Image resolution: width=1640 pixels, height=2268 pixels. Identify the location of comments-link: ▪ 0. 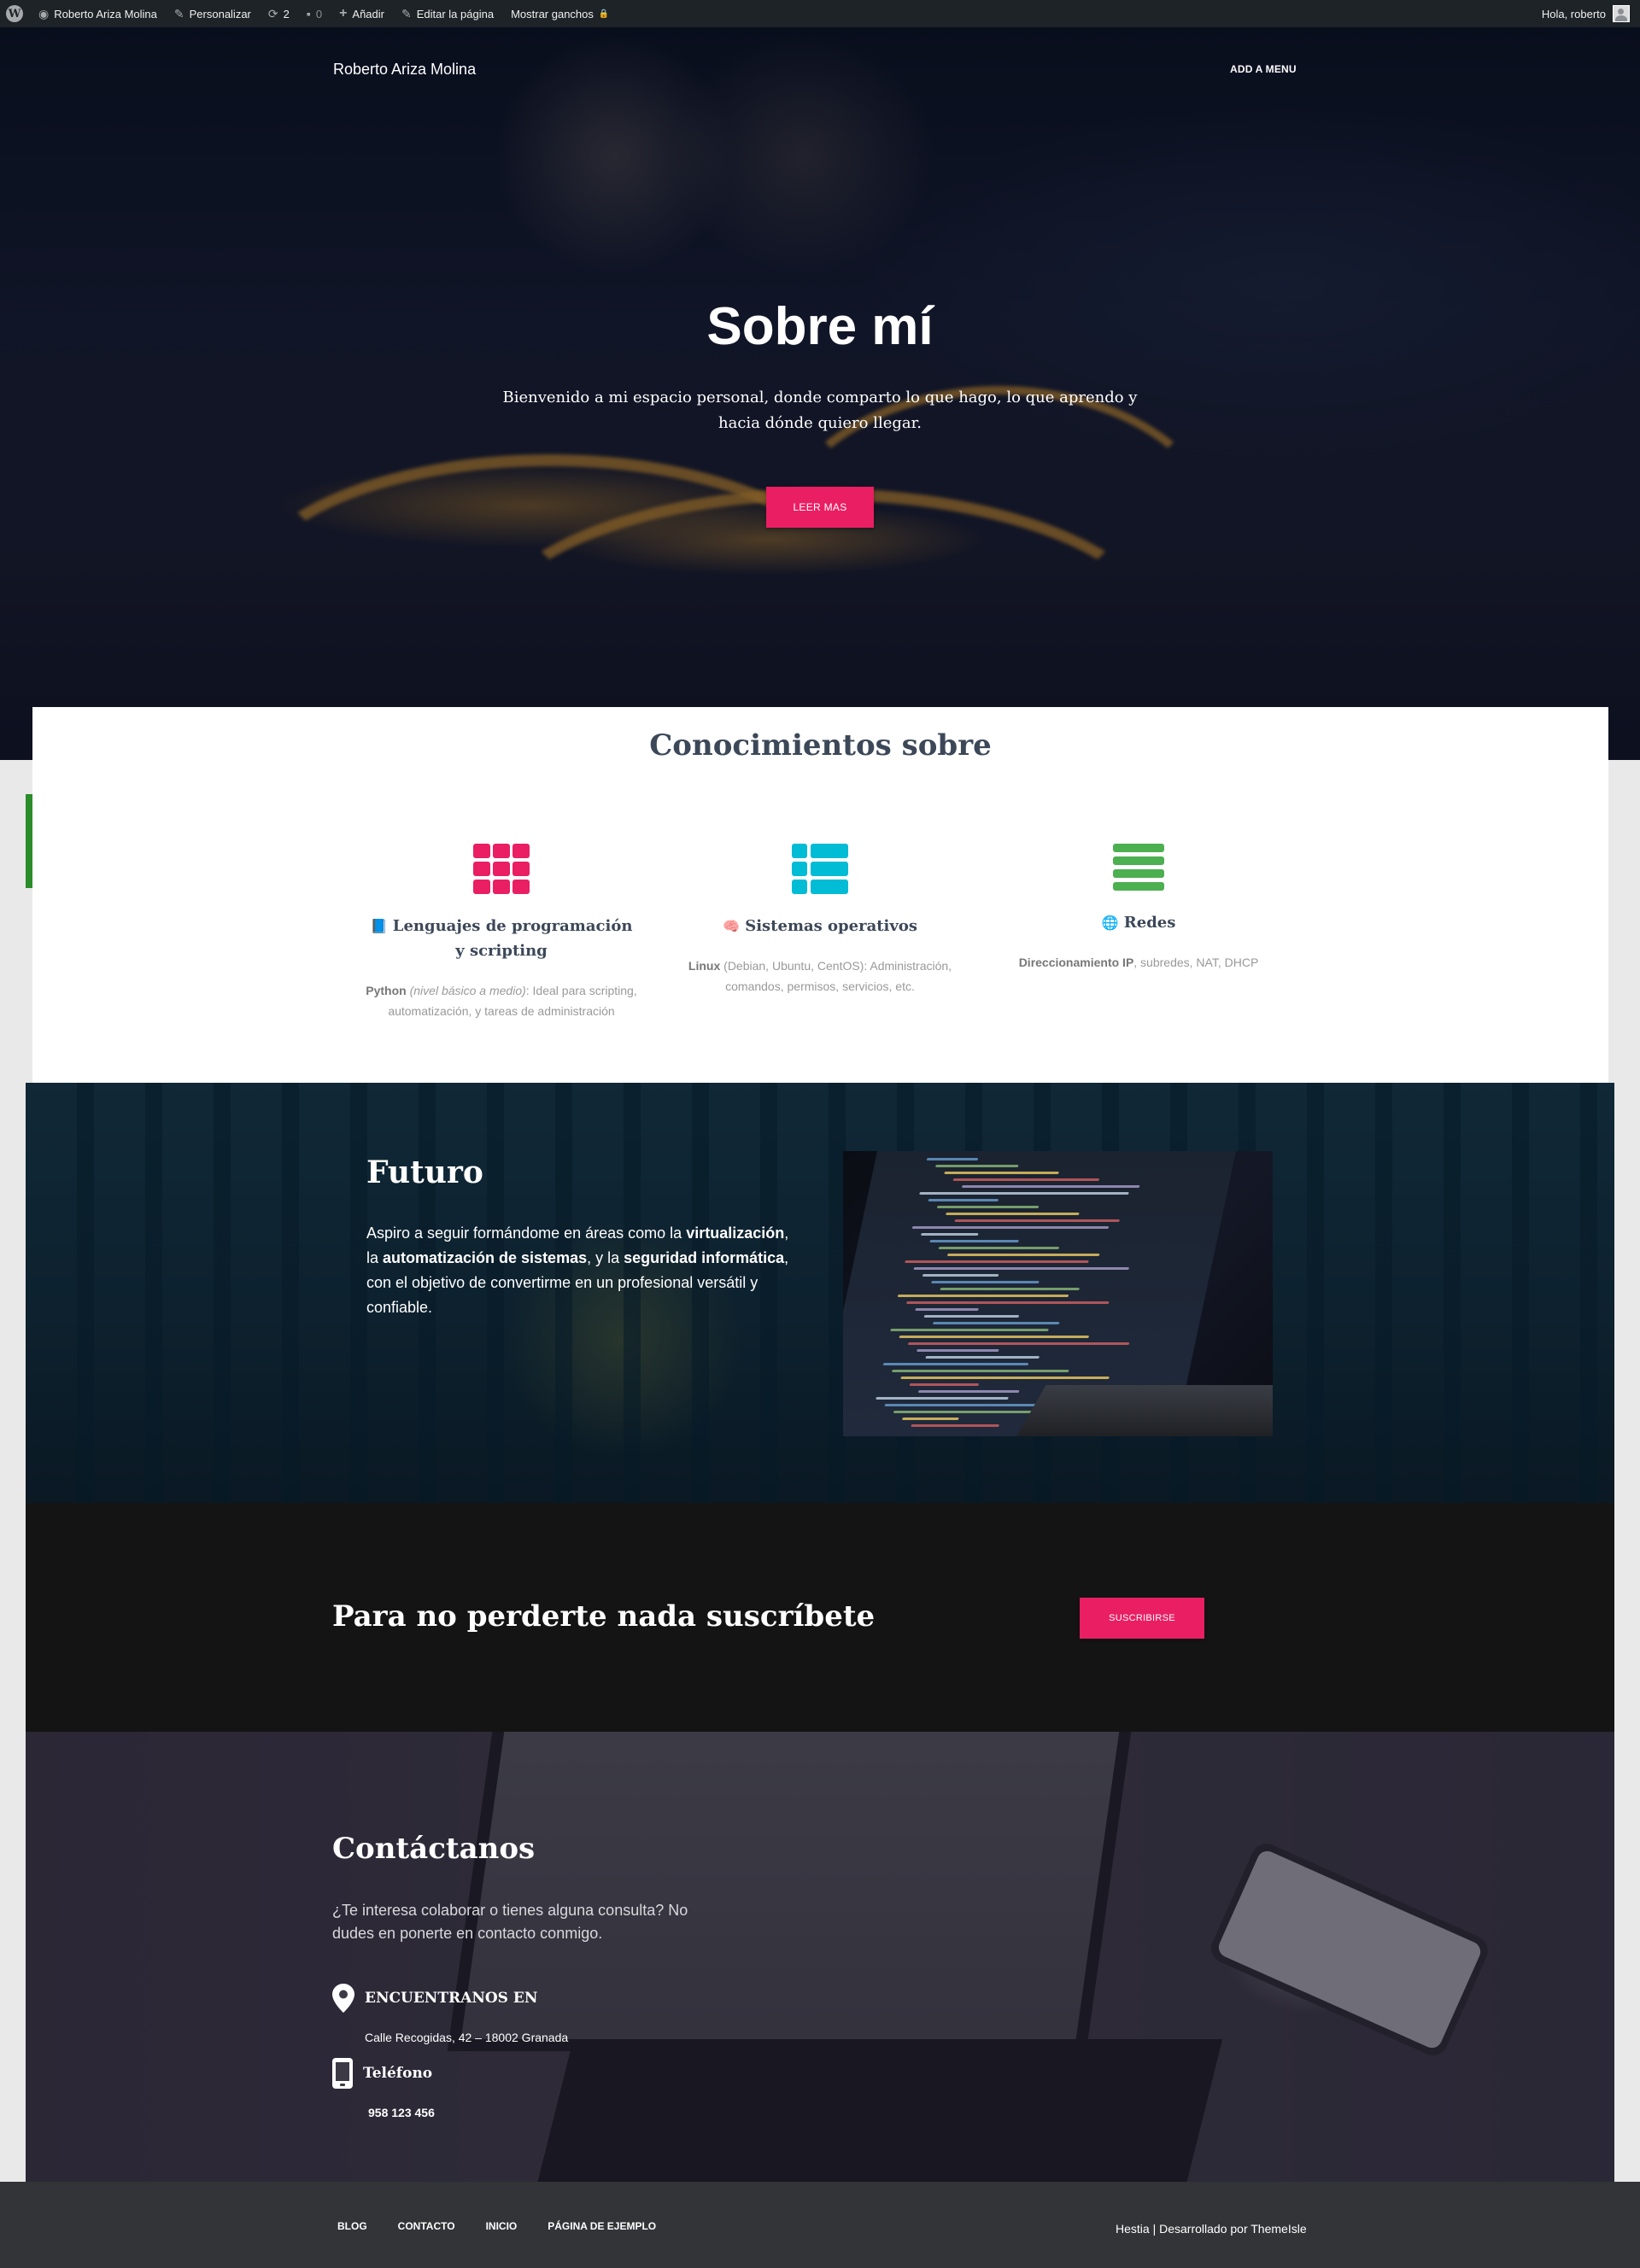
(314, 13).